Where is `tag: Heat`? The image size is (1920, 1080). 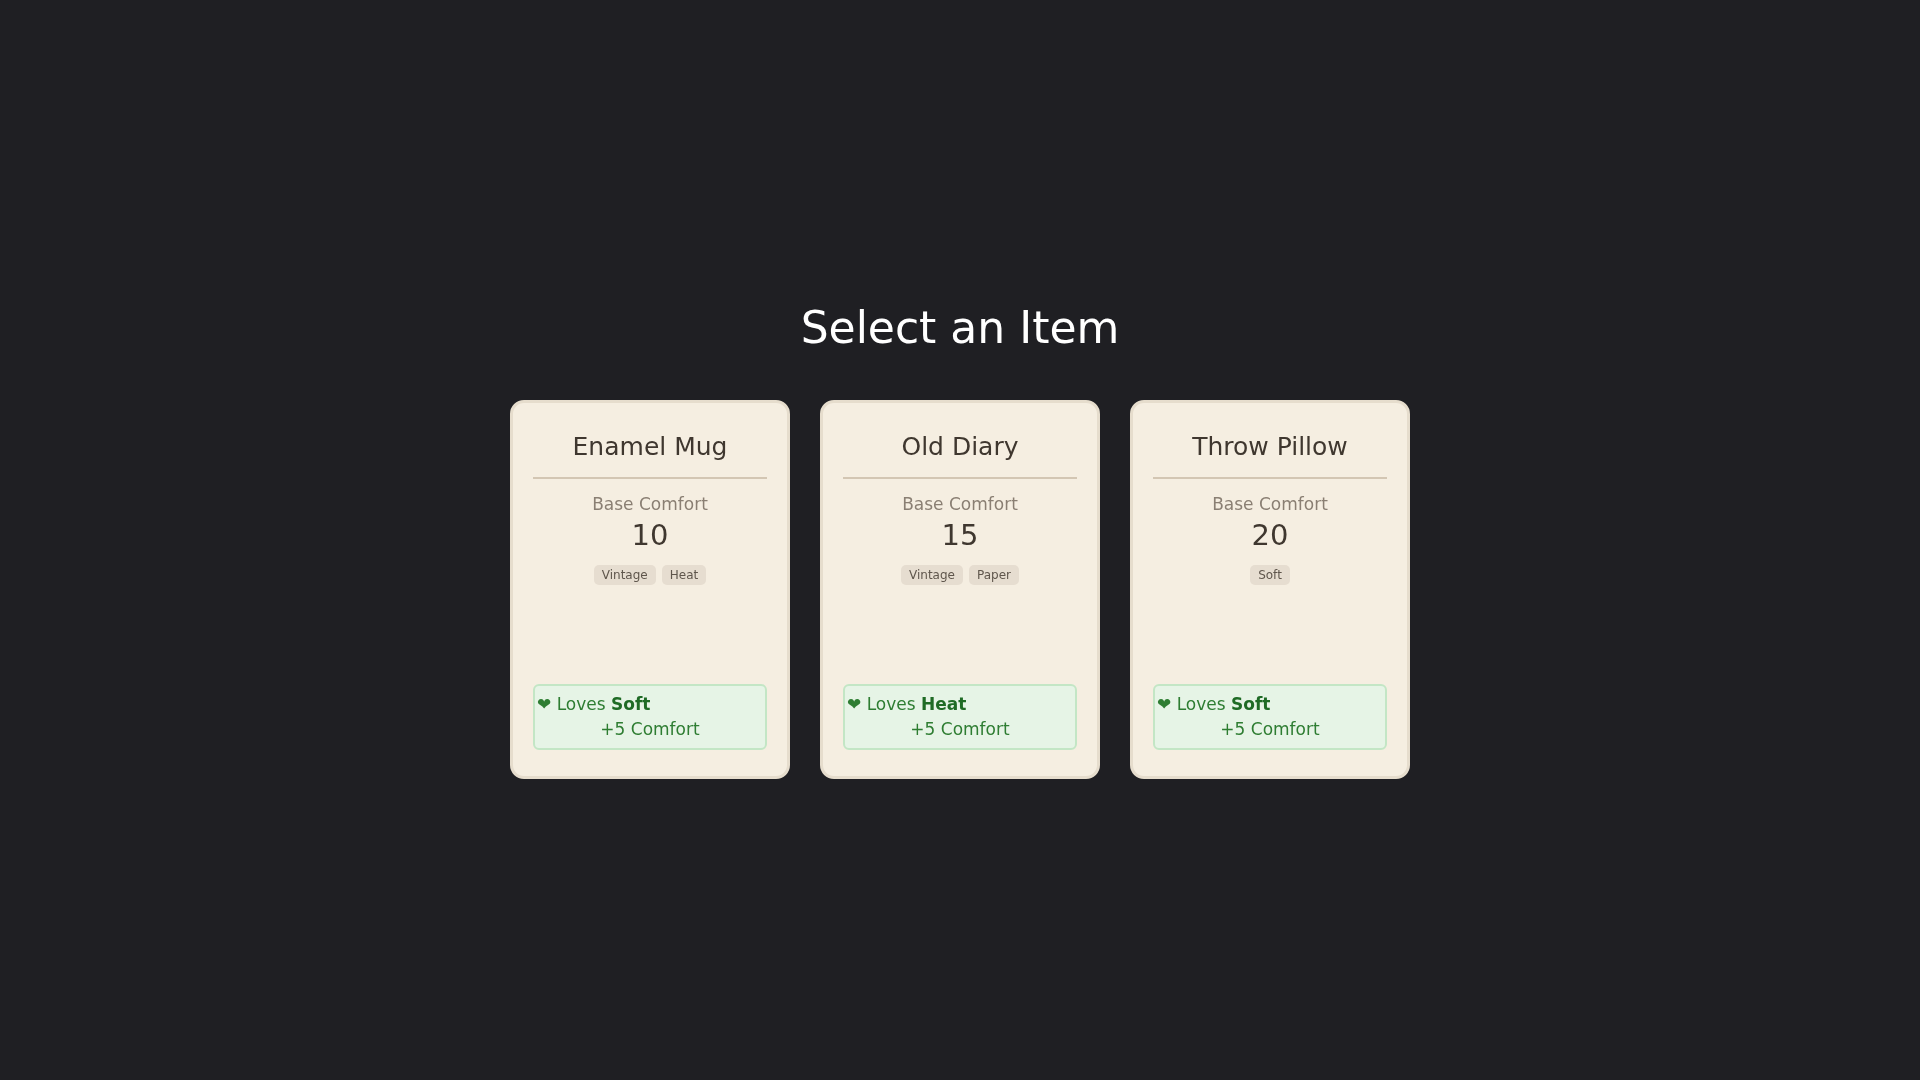
tag: Heat is located at coordinates (684, 575).